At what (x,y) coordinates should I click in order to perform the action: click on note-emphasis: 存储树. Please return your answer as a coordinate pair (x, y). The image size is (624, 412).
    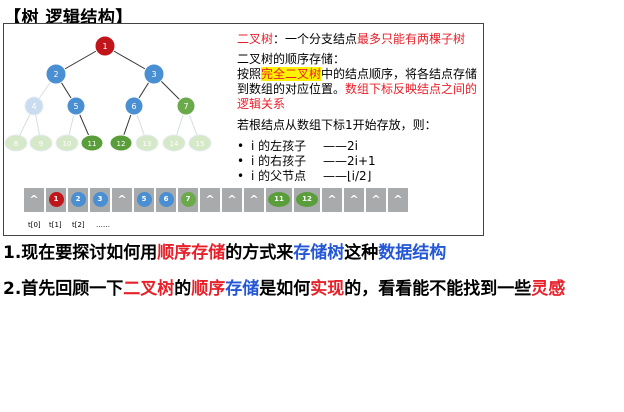
    Looking at the image, I should click on (319, 253).